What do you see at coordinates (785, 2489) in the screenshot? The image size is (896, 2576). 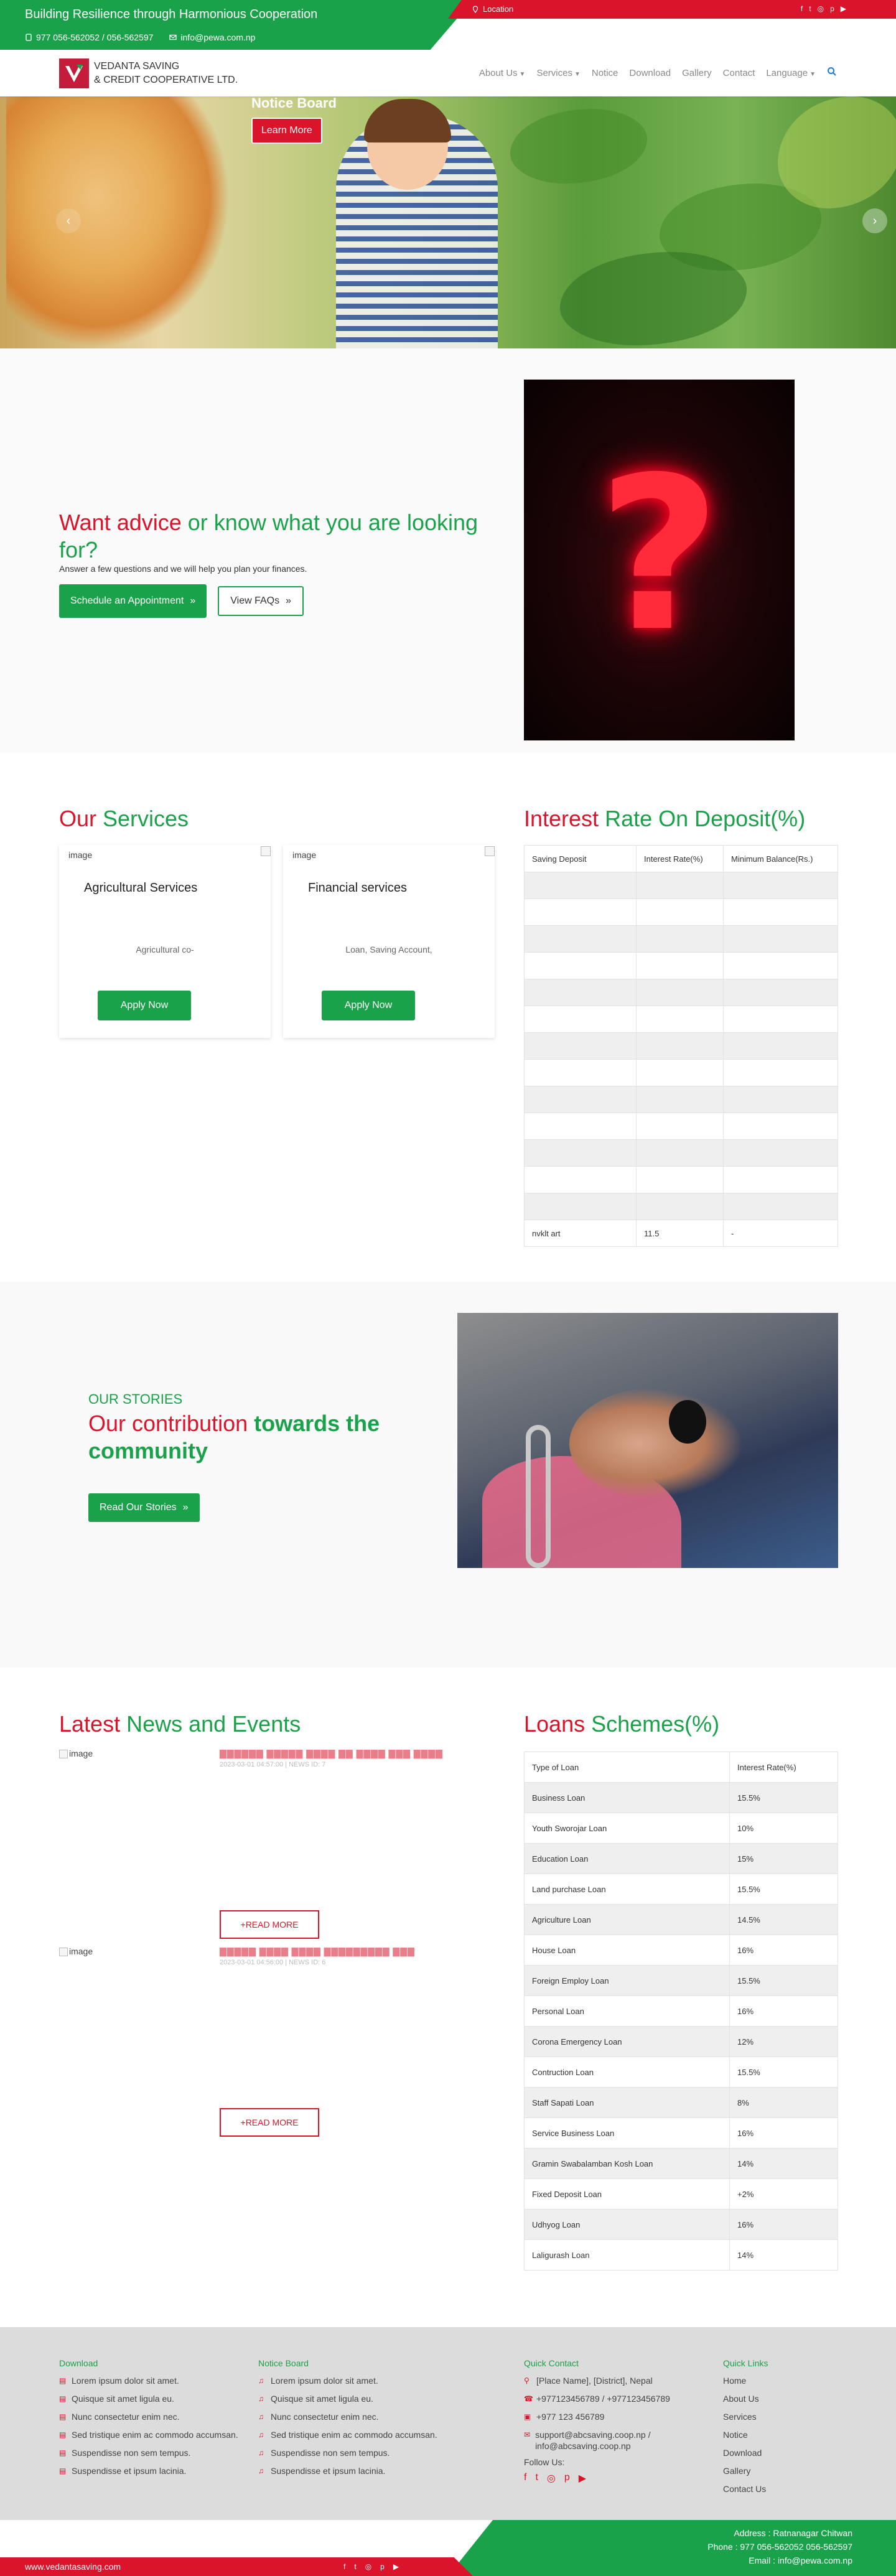 I see `list-item: Contact Us` at bounding box center [785, 2489].